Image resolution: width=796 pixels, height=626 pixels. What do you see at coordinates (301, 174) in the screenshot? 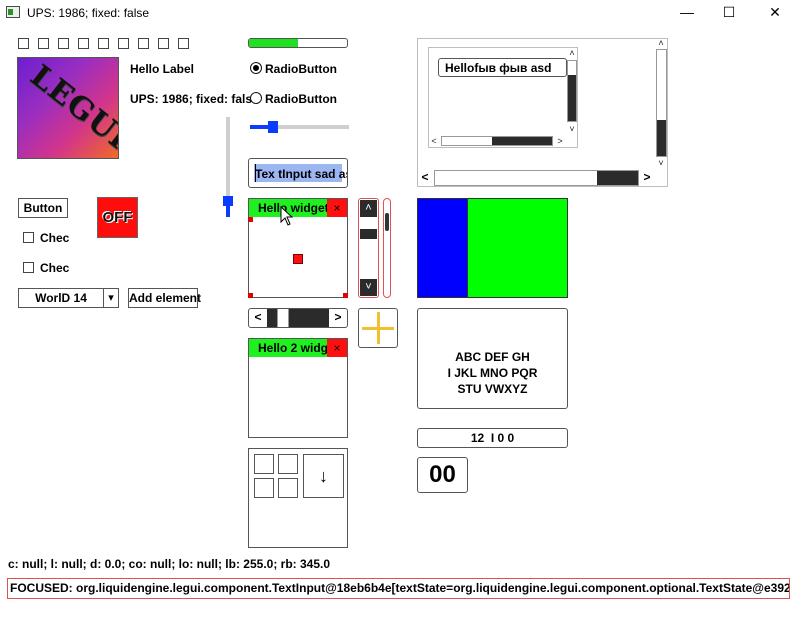
I see `text-input-value: Tex tInput sad asd` at bounding box center [301, 174].